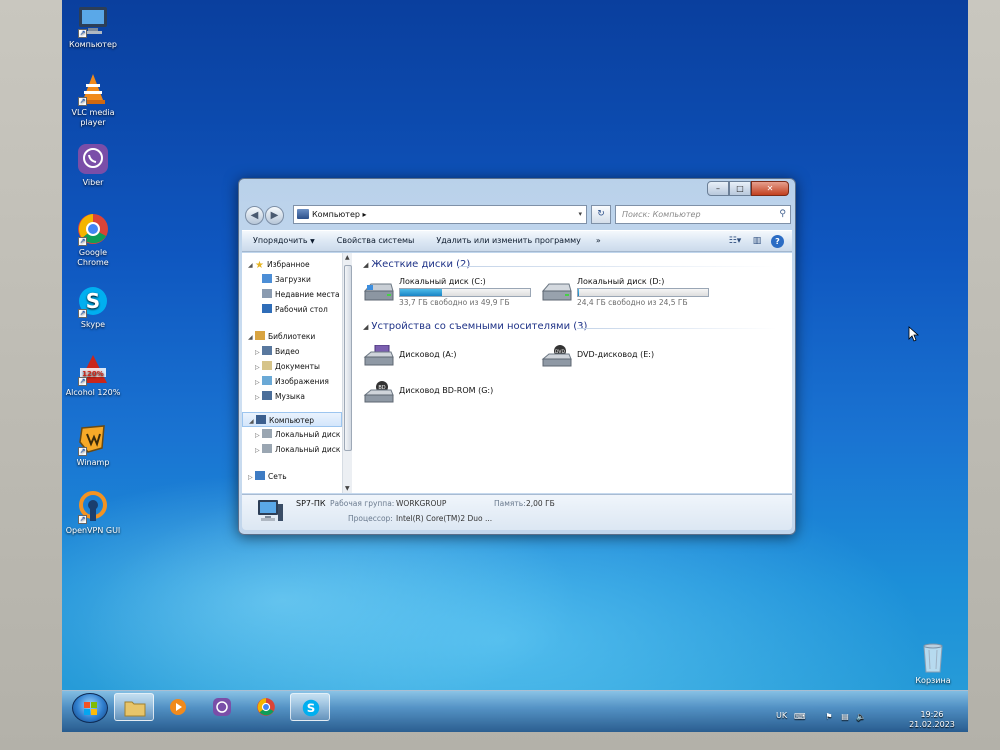 The image size is (1000, 750). I want to click on media-player-icon, so click(178, 707).